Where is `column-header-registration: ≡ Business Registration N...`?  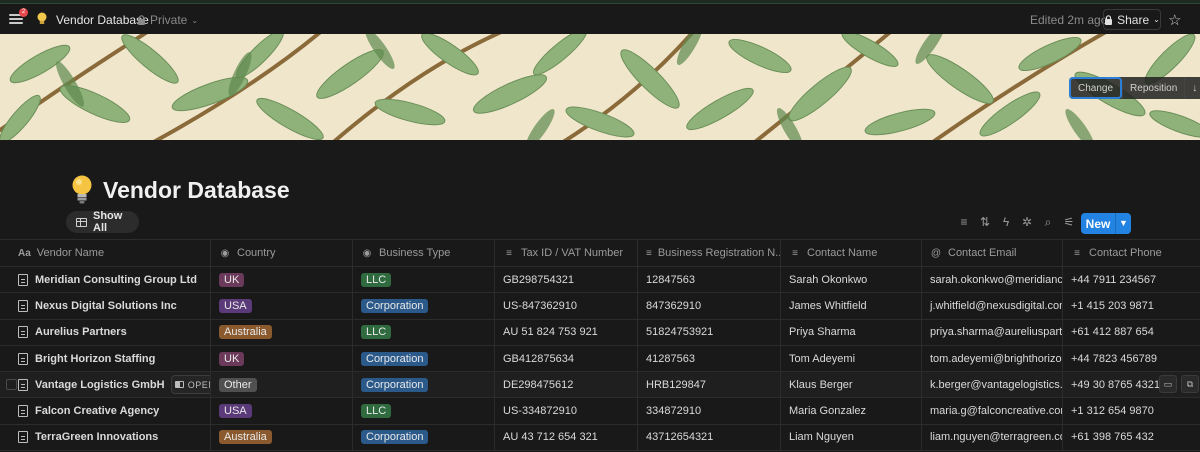
column-header-registration: ≡ Business Registration N... is located at coordinates (709, 253).